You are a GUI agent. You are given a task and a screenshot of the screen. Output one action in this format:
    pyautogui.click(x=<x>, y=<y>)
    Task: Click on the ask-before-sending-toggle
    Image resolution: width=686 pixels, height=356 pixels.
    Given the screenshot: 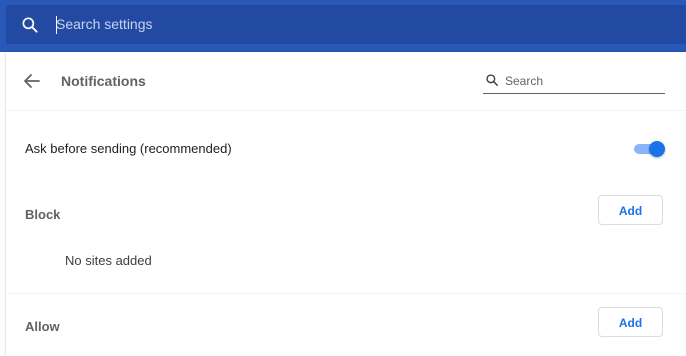 What is the action you would take?
    pyautogui.click(x=649, y=149)
    